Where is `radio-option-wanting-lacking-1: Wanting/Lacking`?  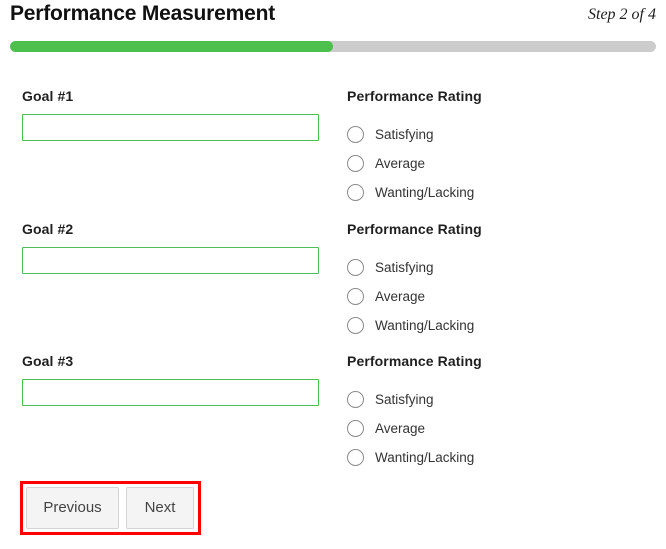 radio-option-wanting-lacking-1: Wanting/Lacking is located at coordinates (497, 192).